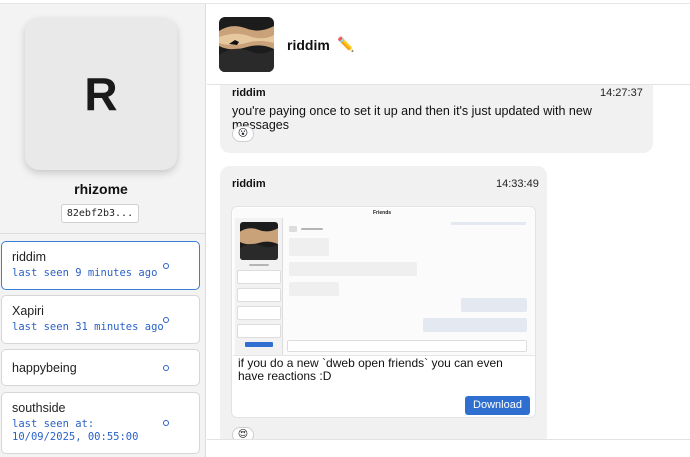 The height and width of the screenshot is (457, 690). What do you see at coordinates (243, 433) in the screenshot?
I see `reaction-badge: 😍` at bounding box center [243, 433].